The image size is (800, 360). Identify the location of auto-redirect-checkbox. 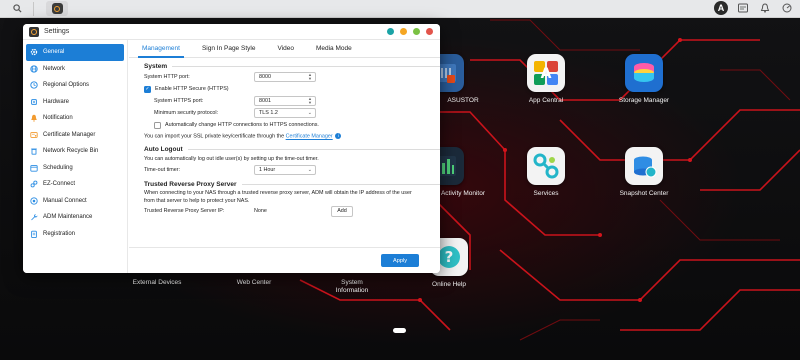
(157, 125).